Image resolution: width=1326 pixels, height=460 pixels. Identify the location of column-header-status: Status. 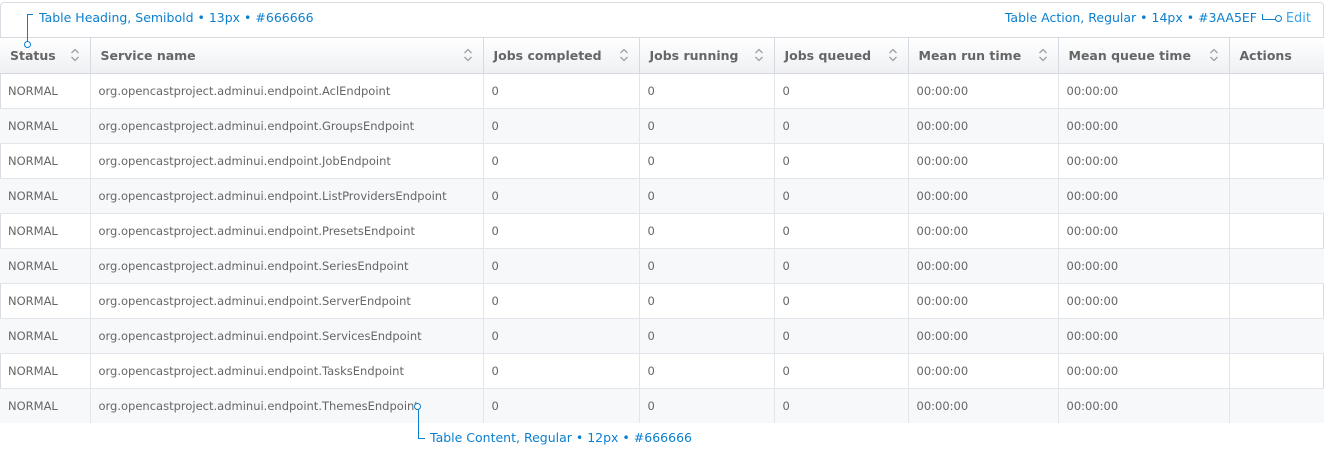
(45, 56).